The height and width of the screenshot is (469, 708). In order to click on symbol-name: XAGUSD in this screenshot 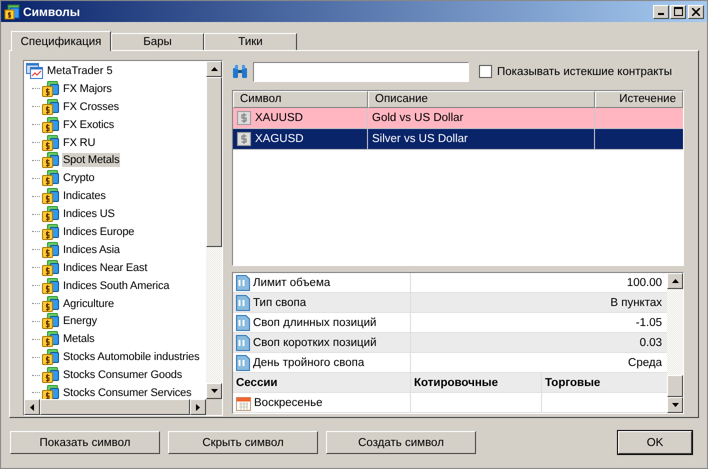, I will do `click(279, 138)`.